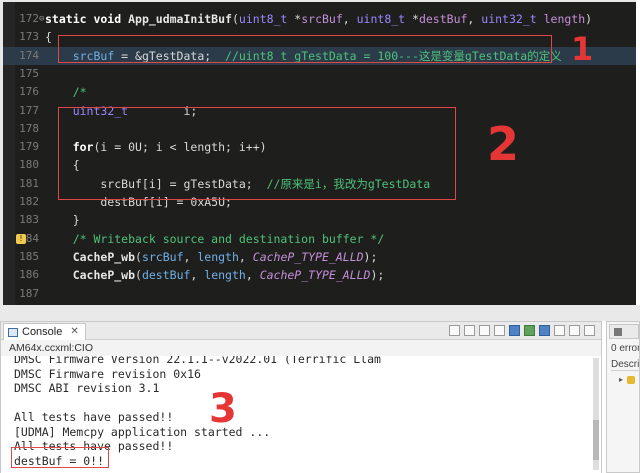 The image size is (640, 473). I want to click on tab-problems, so click(624, 331).